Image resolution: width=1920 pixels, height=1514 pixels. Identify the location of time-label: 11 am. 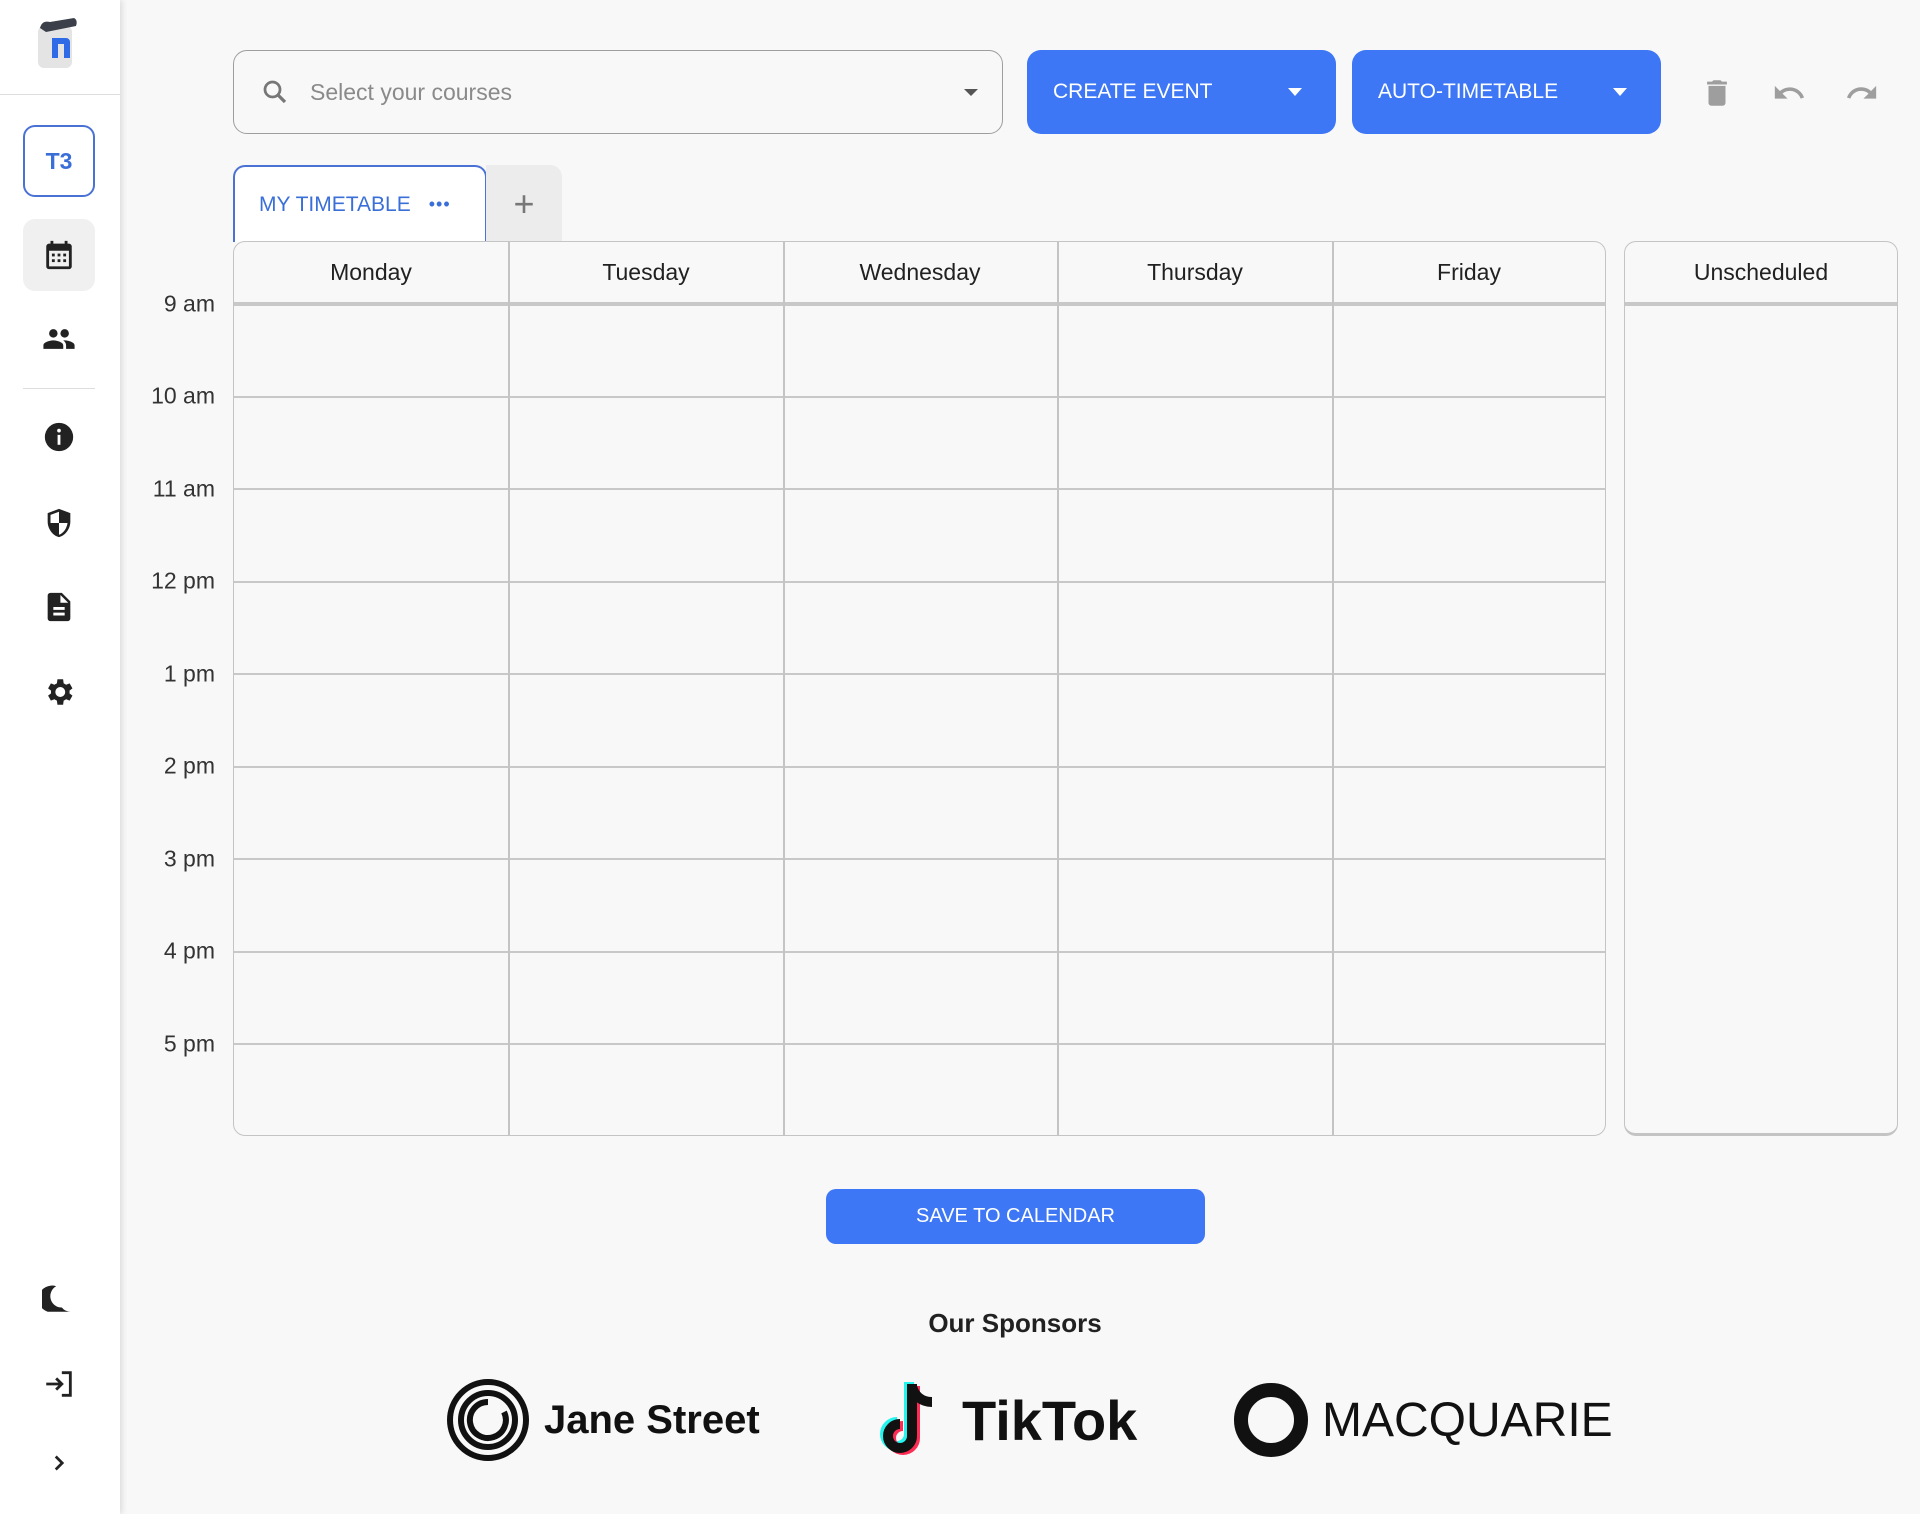
(183, 488).